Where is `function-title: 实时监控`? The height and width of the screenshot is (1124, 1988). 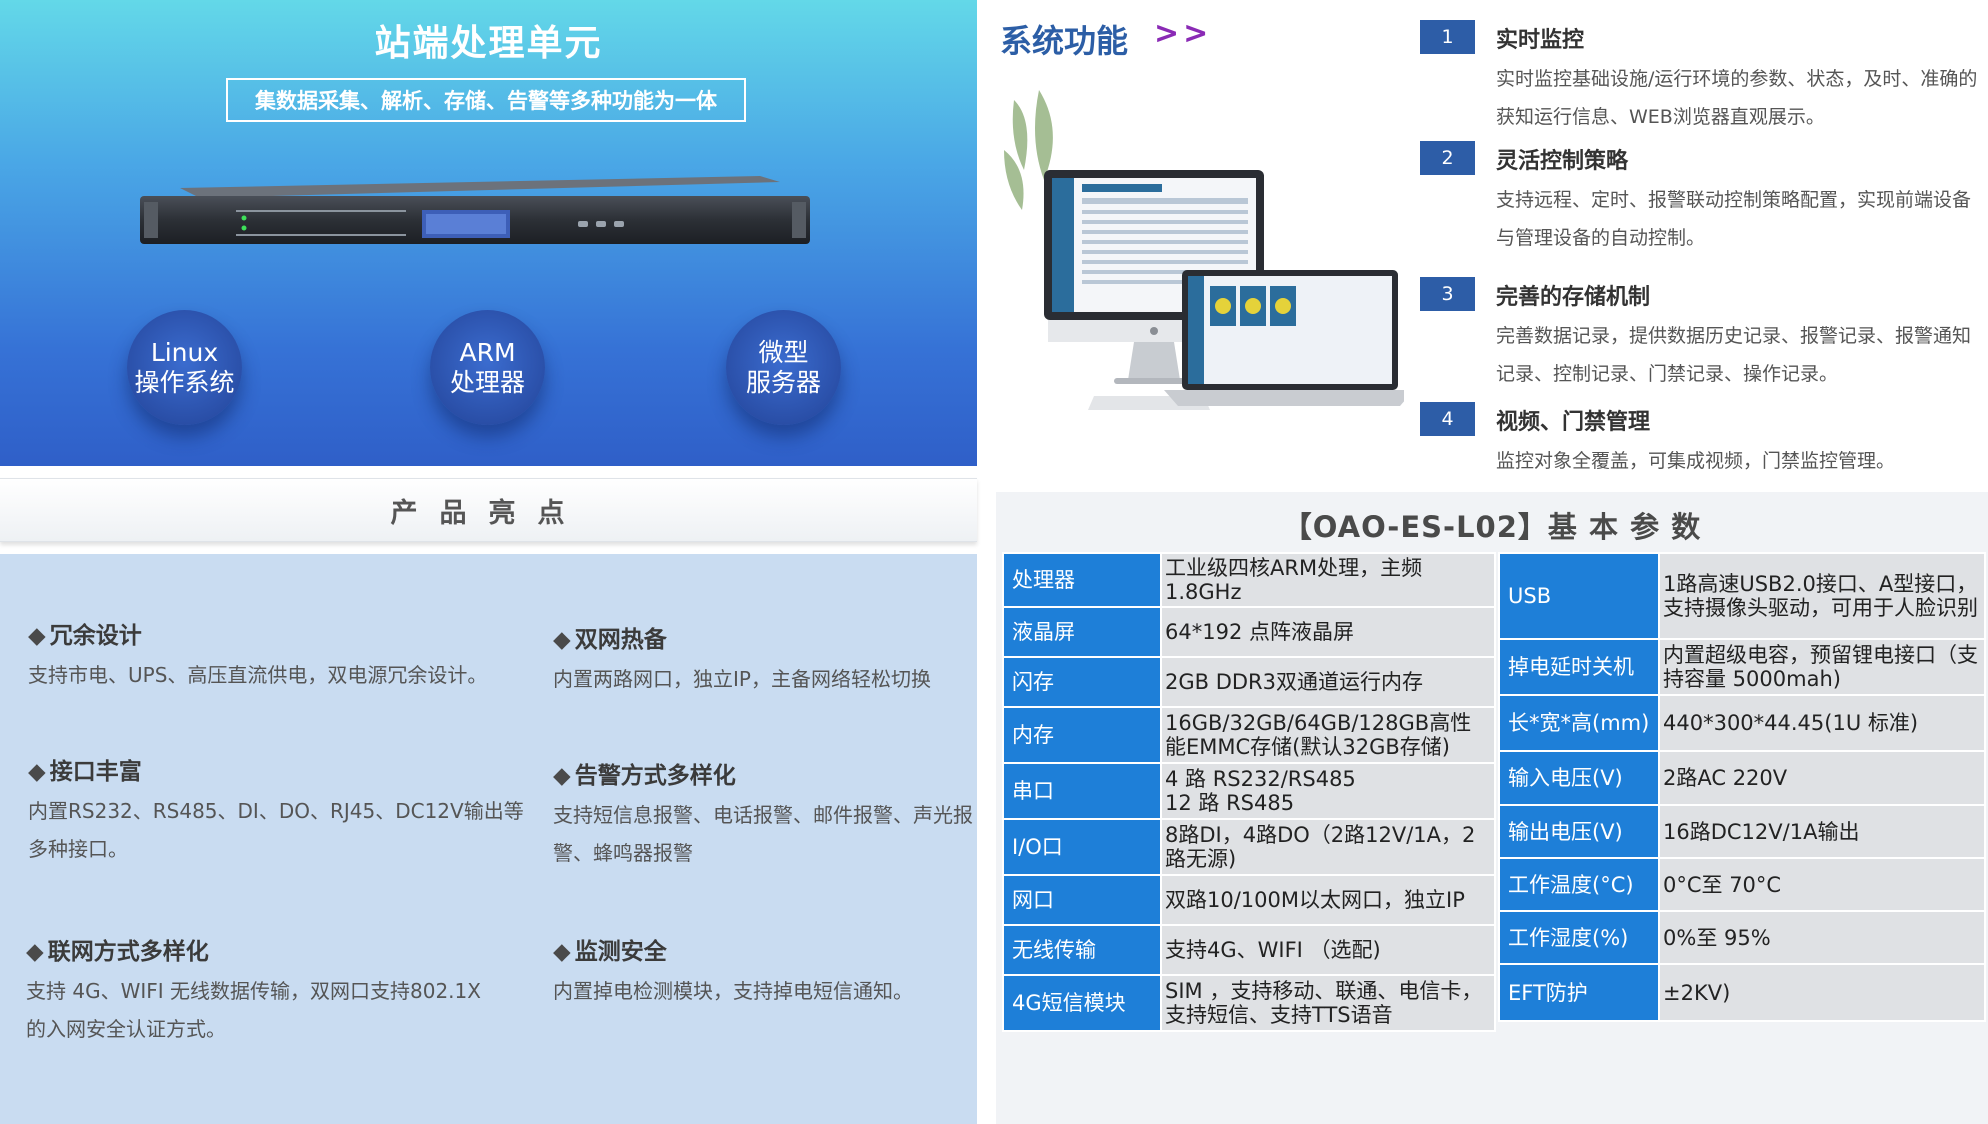
function-title: 实时监控 is located at coordinates (1540, 40).